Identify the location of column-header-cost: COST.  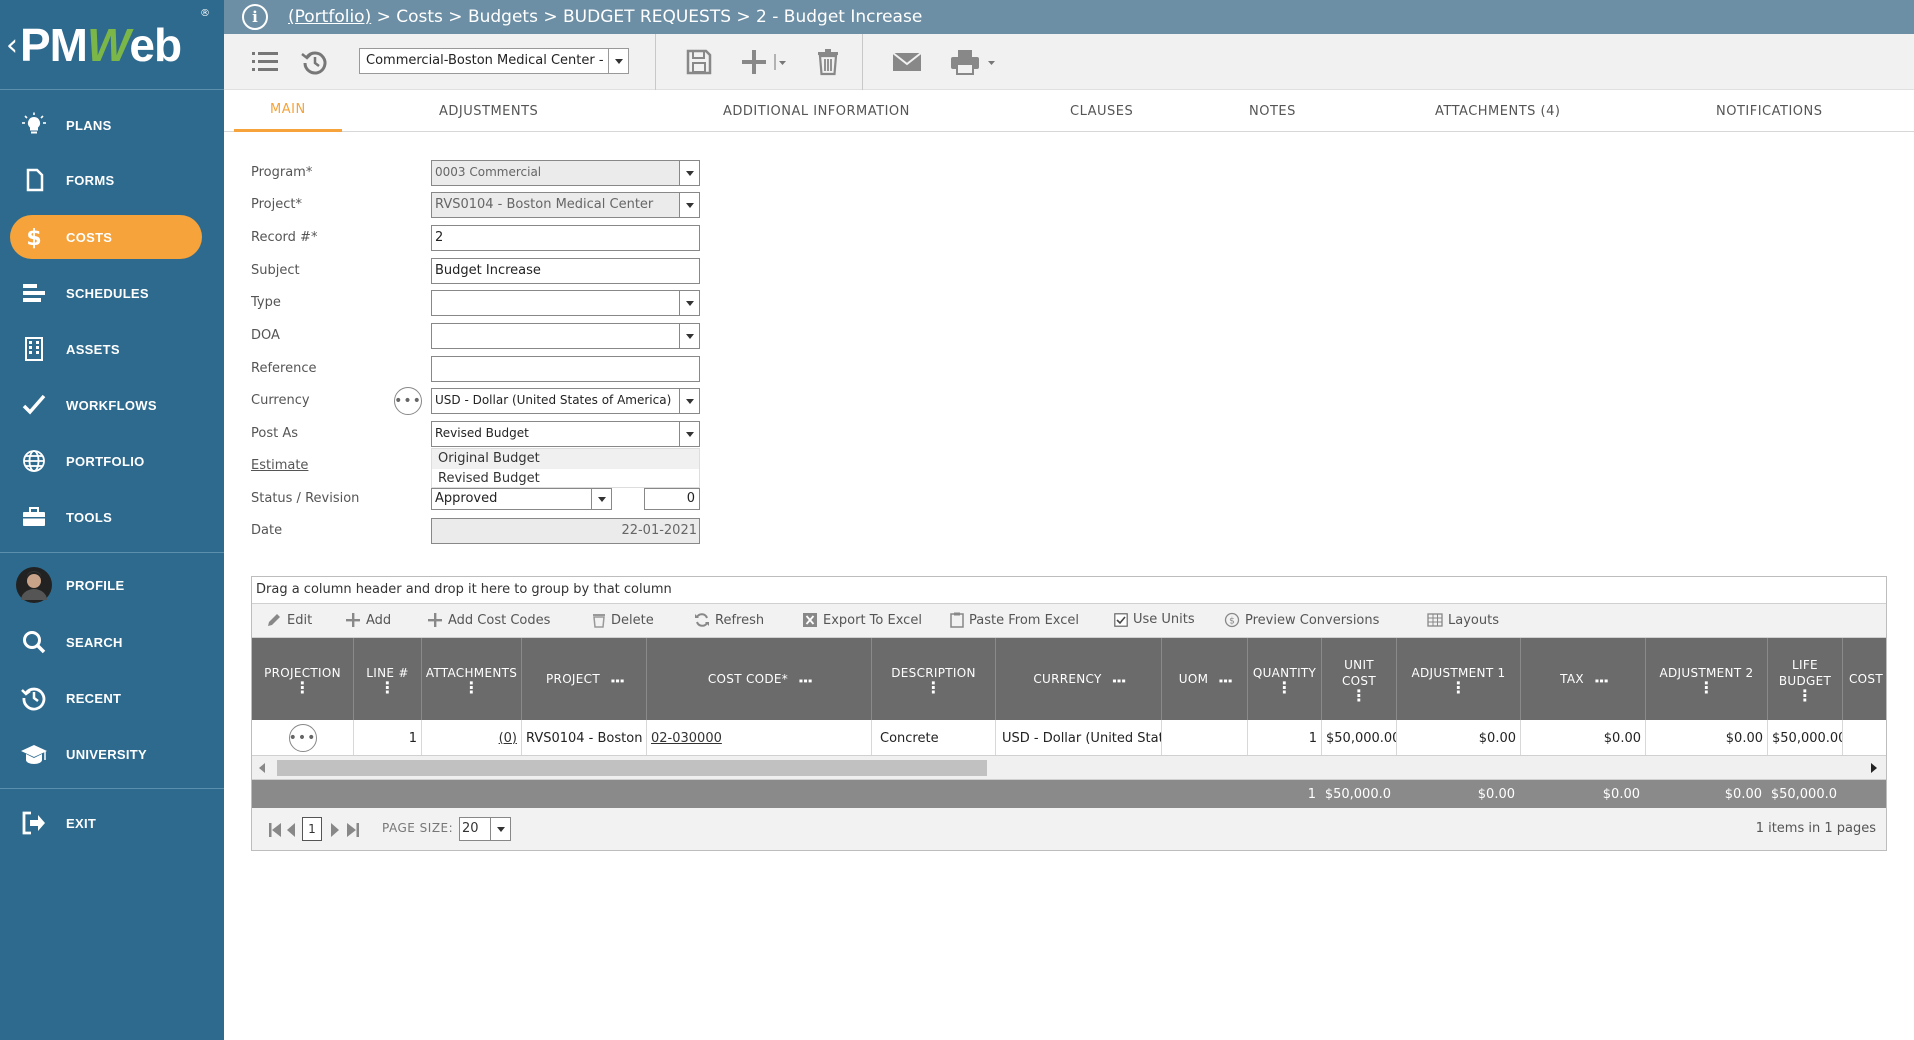
(1864, 679).